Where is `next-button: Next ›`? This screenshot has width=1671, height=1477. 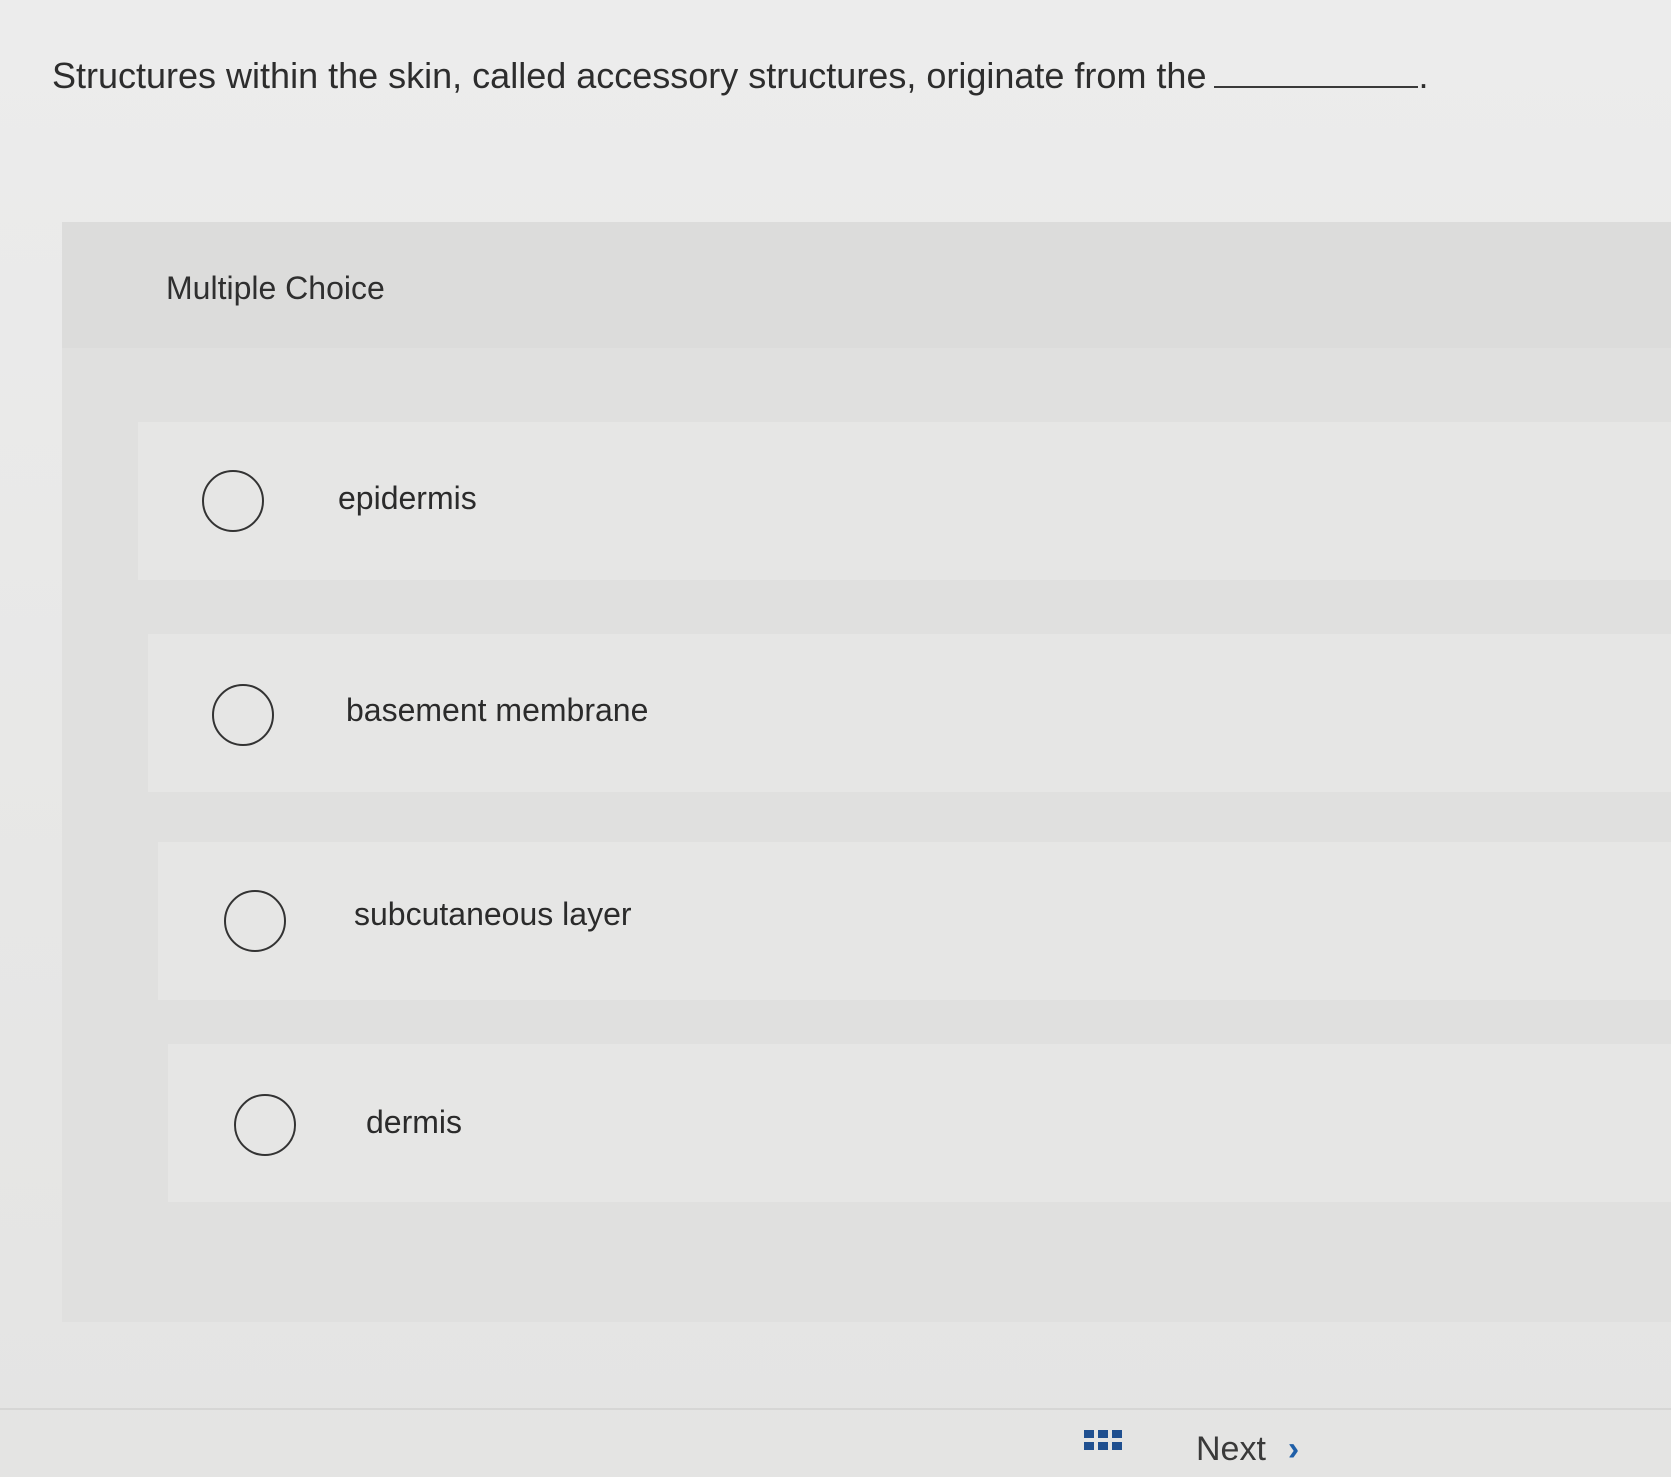 next-button: Next › is located at coordinates (1247, 1449).